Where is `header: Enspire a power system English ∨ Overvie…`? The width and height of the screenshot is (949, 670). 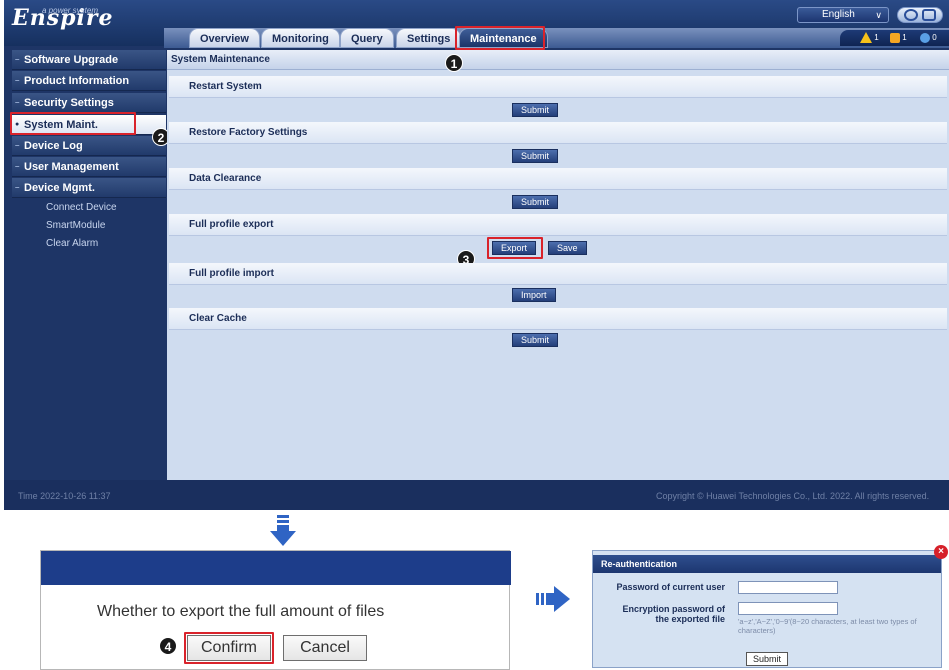 header: Enspire a power system English ∨ Overvie… is located at coordinates (476, 25).